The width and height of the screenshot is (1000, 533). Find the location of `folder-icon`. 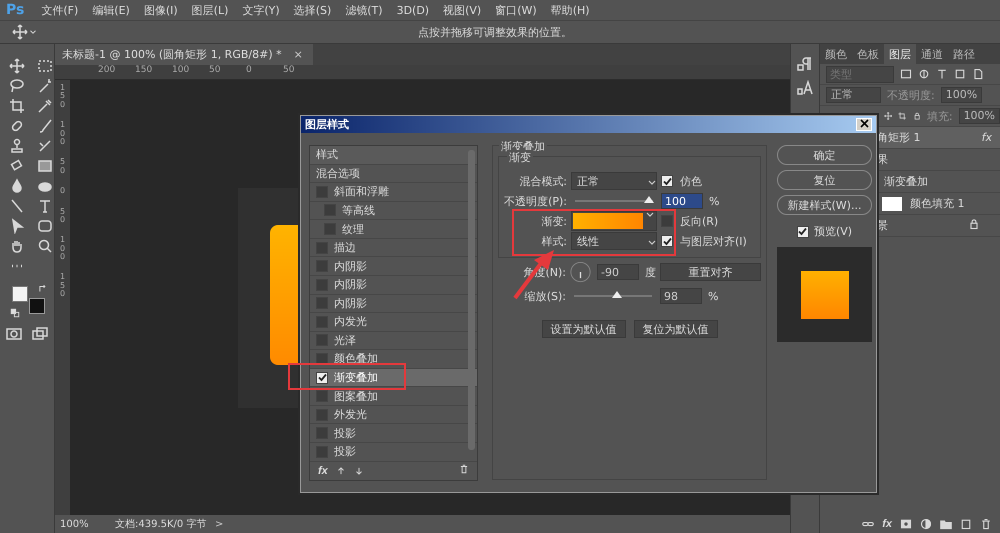

folder-icon is located at coordinates (946, 524).